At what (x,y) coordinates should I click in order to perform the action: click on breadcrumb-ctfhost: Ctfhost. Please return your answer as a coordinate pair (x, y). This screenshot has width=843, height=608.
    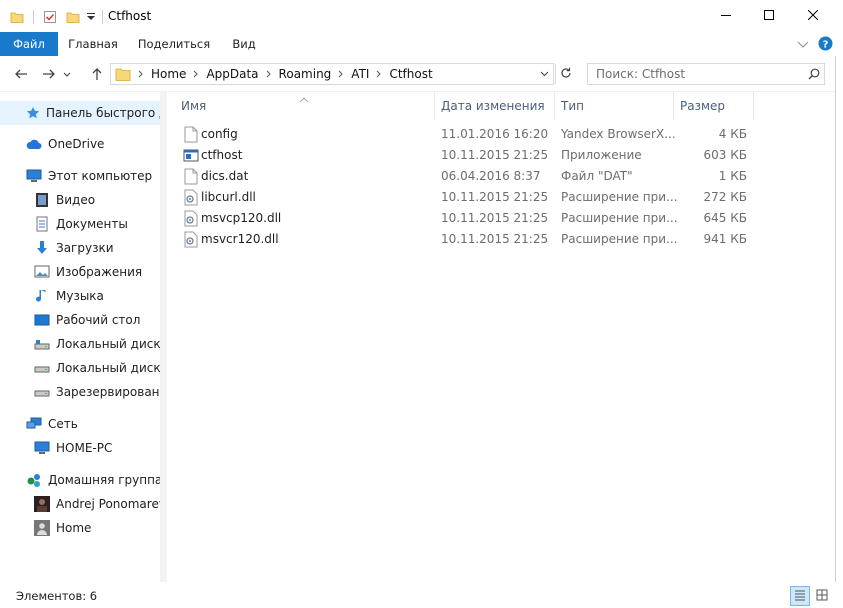
    Looking at the image, I should click on (410, 74).